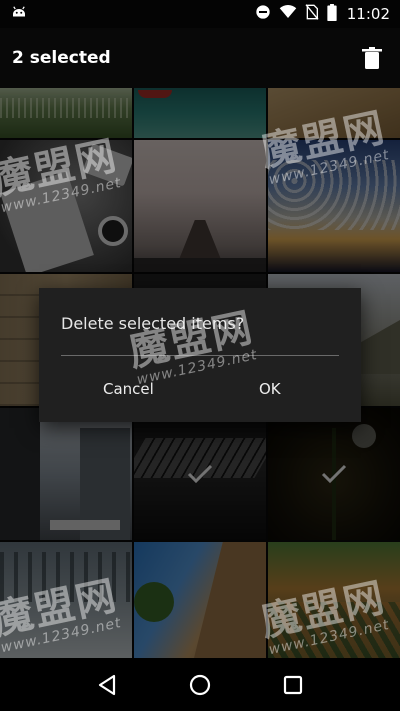 The image size is (400, 711). I want to click on battery-icon, so click(332, 14).